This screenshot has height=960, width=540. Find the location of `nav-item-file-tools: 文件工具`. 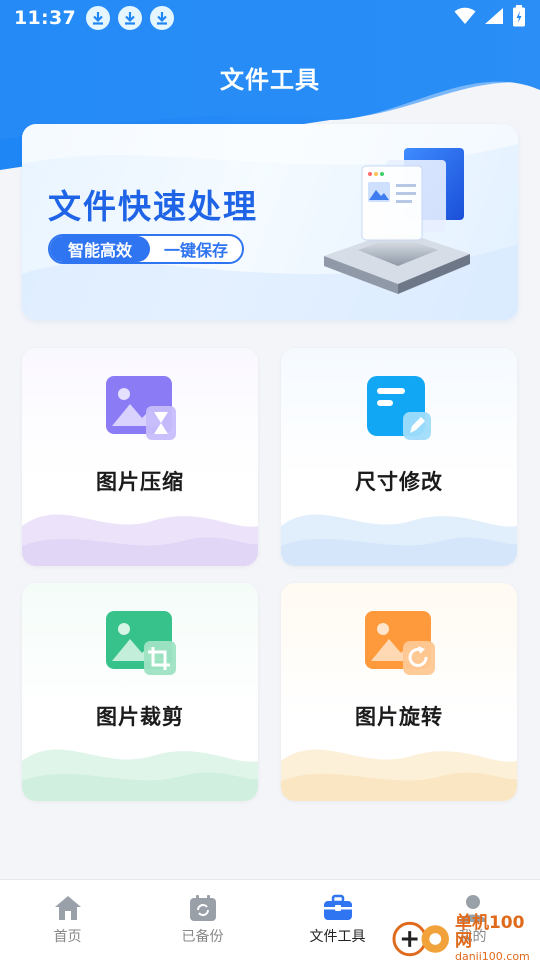

nav-item-file-tools: 文件工具 is located at coordinates (337, 920).